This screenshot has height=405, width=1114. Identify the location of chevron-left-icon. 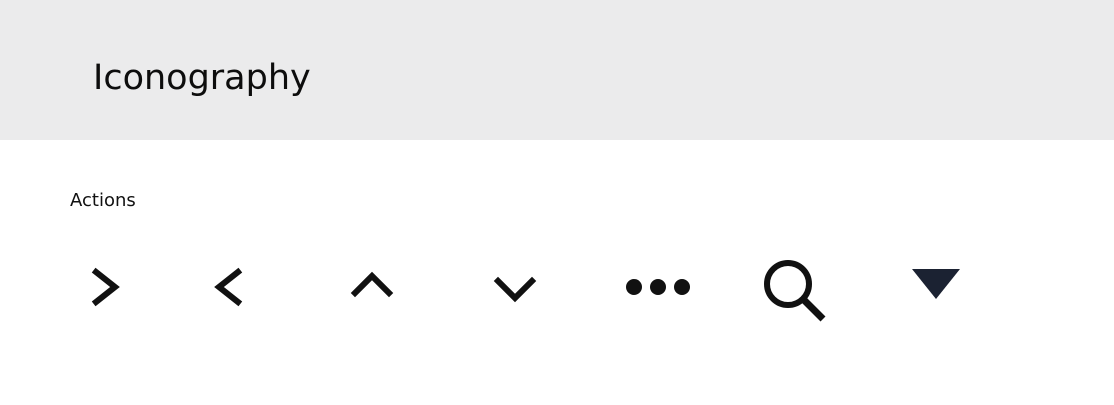
(227, 287).